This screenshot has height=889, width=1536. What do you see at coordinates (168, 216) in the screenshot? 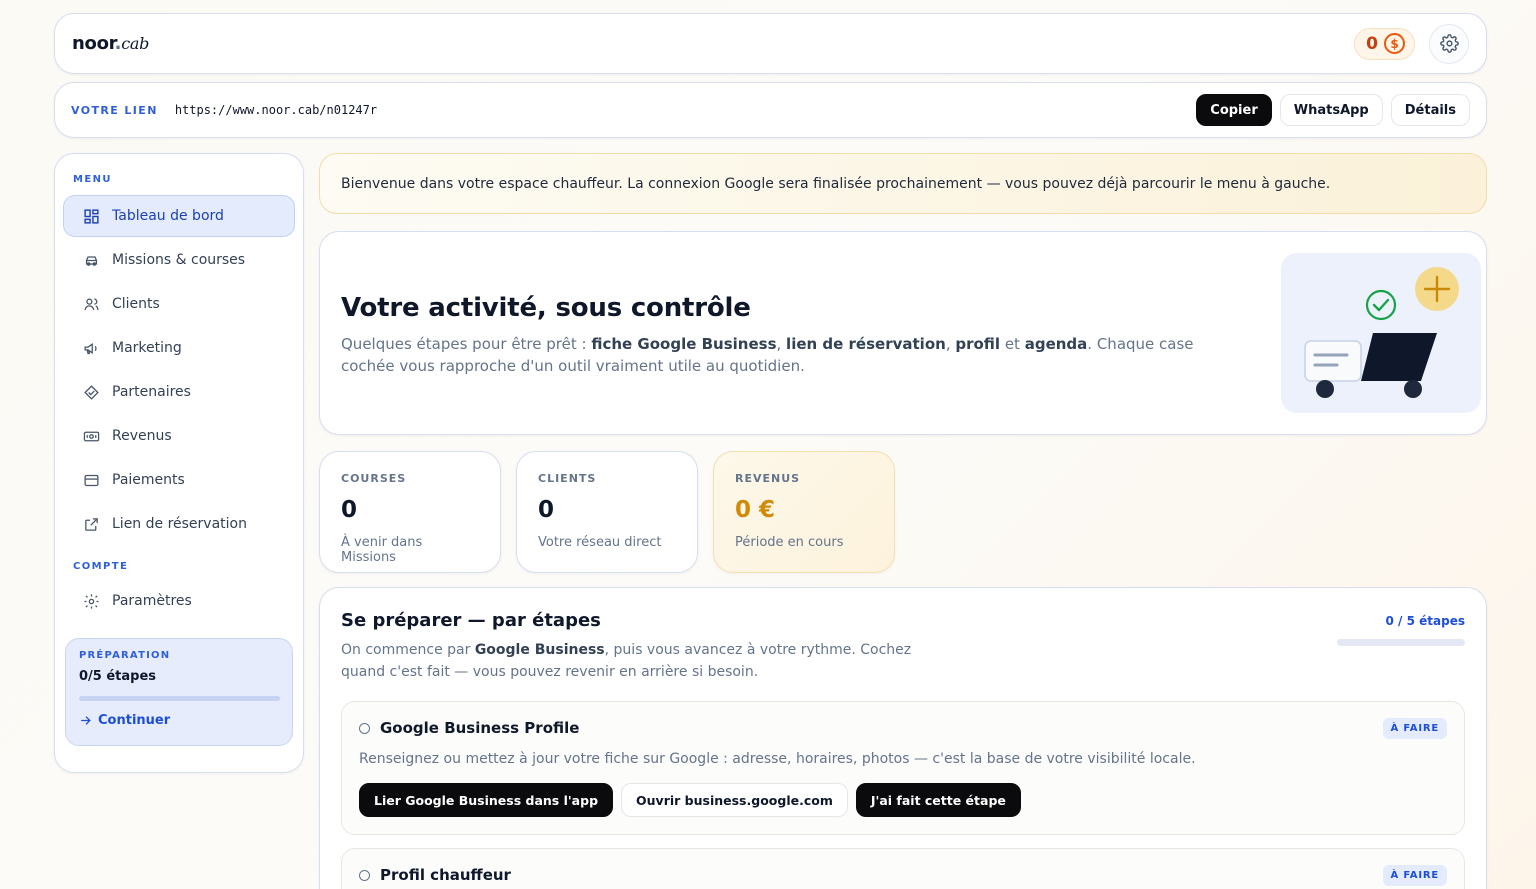
I see `sidebar-item-label: Tableau de bord` at bounding box center [168, 216].